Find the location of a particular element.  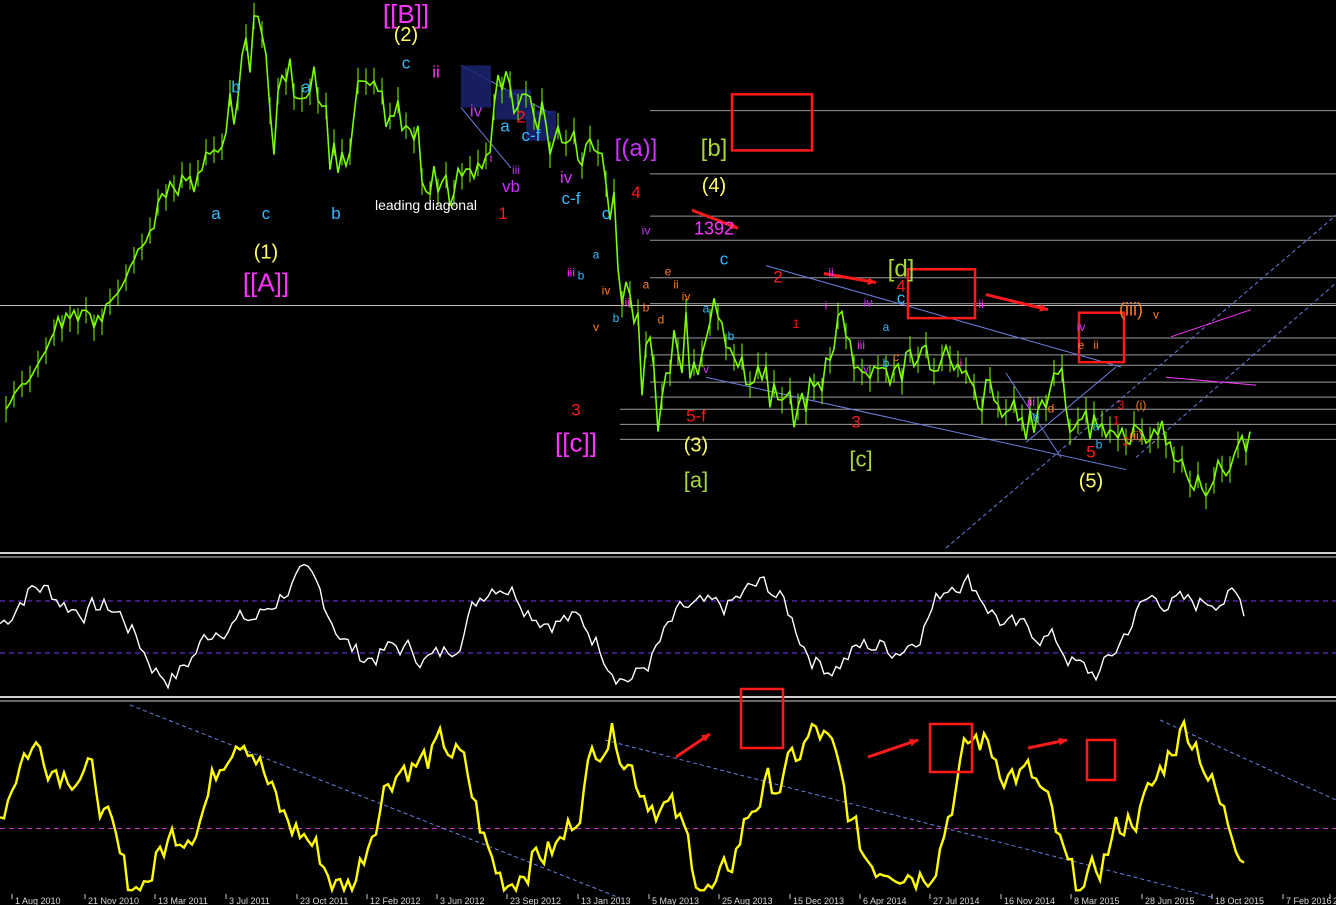

wave-label: (iii) is located at coordinates (1131, 310).